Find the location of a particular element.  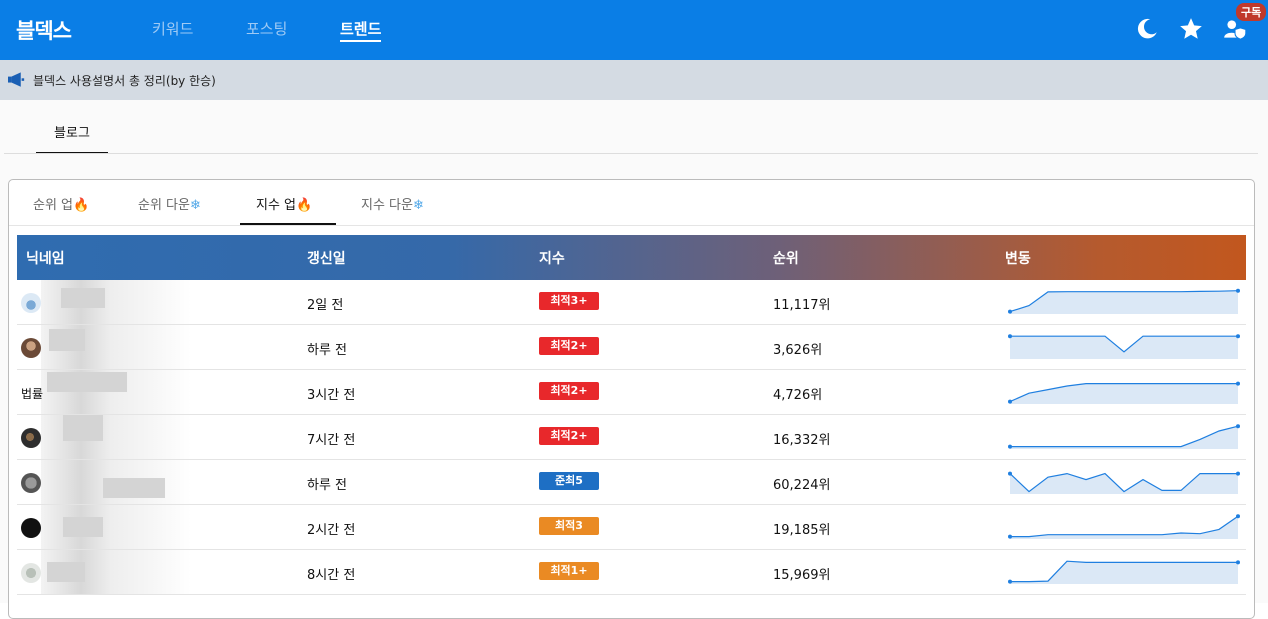

subtab-label: 순위 다운 is located at coordinates (164, 205).